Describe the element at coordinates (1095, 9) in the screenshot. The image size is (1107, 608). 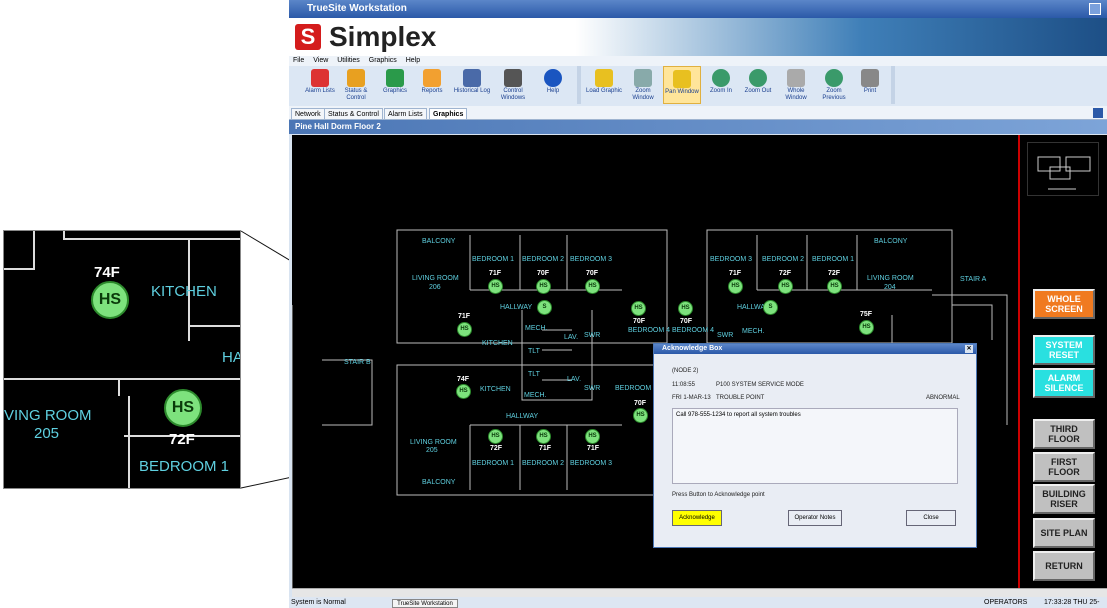
I see `window-control-icon` at that location.